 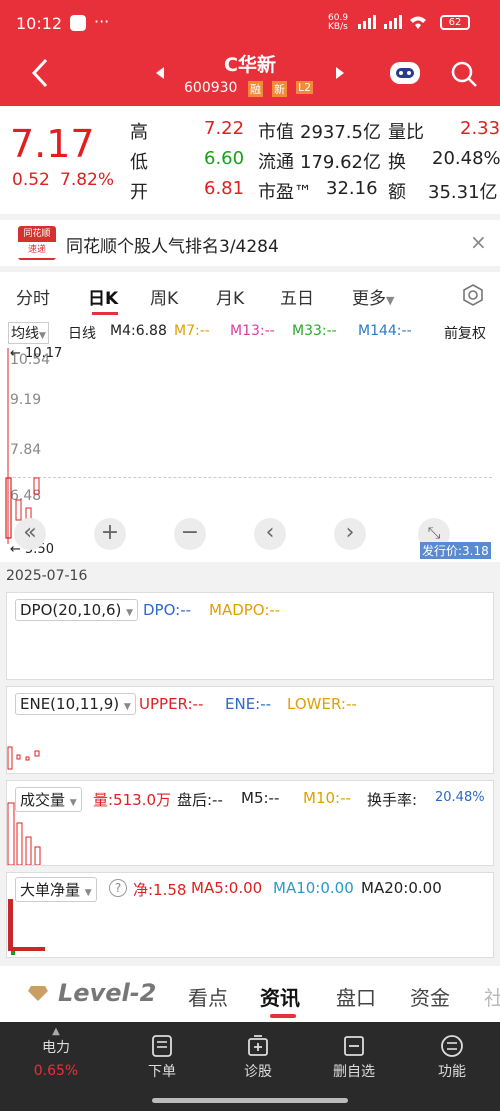 I want to click on remove-watchlist-icon, so click(x=354, y=1046).